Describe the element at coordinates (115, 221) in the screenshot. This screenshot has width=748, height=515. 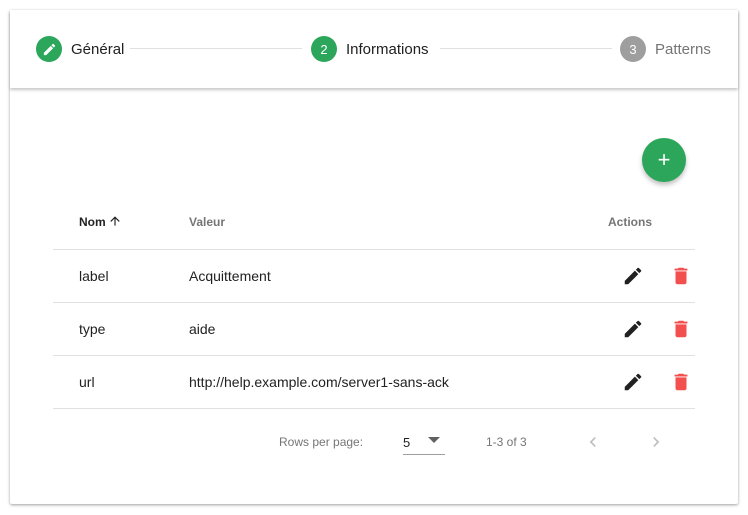
I see `arrow-up-icon` at that location.